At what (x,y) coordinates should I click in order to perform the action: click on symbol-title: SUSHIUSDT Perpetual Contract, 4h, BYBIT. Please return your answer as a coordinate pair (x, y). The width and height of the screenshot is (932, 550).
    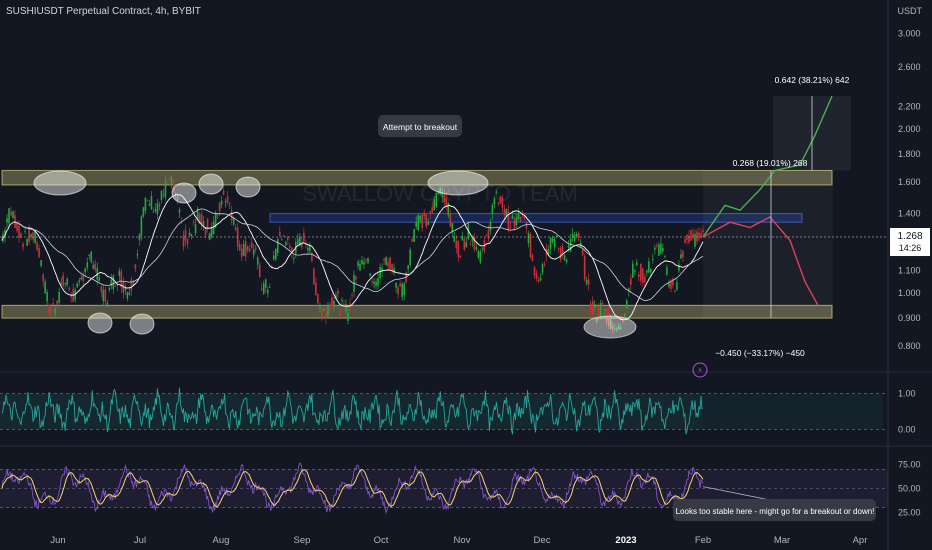
    Looking at the image, I should click on (103, 11).